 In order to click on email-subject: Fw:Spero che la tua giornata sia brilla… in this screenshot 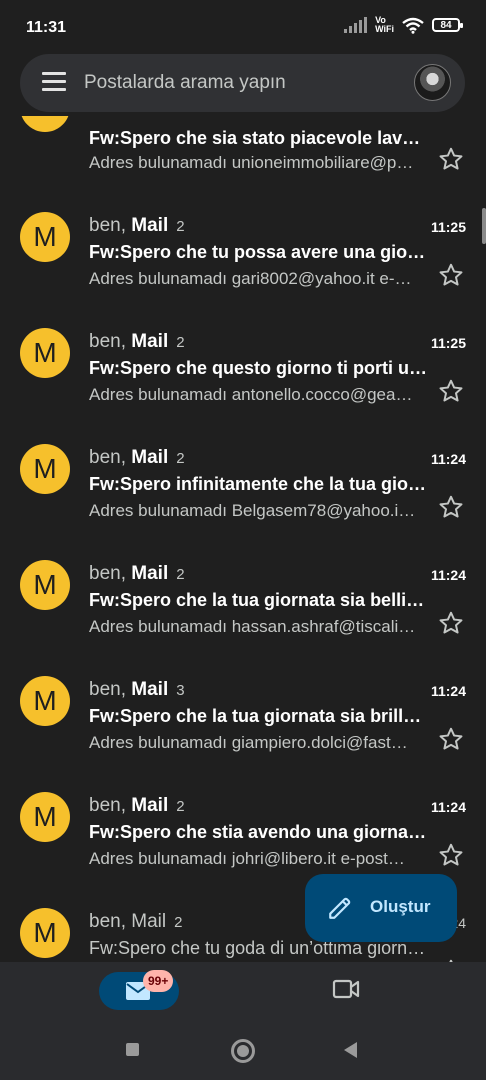, I will do `click(258, 716)`.